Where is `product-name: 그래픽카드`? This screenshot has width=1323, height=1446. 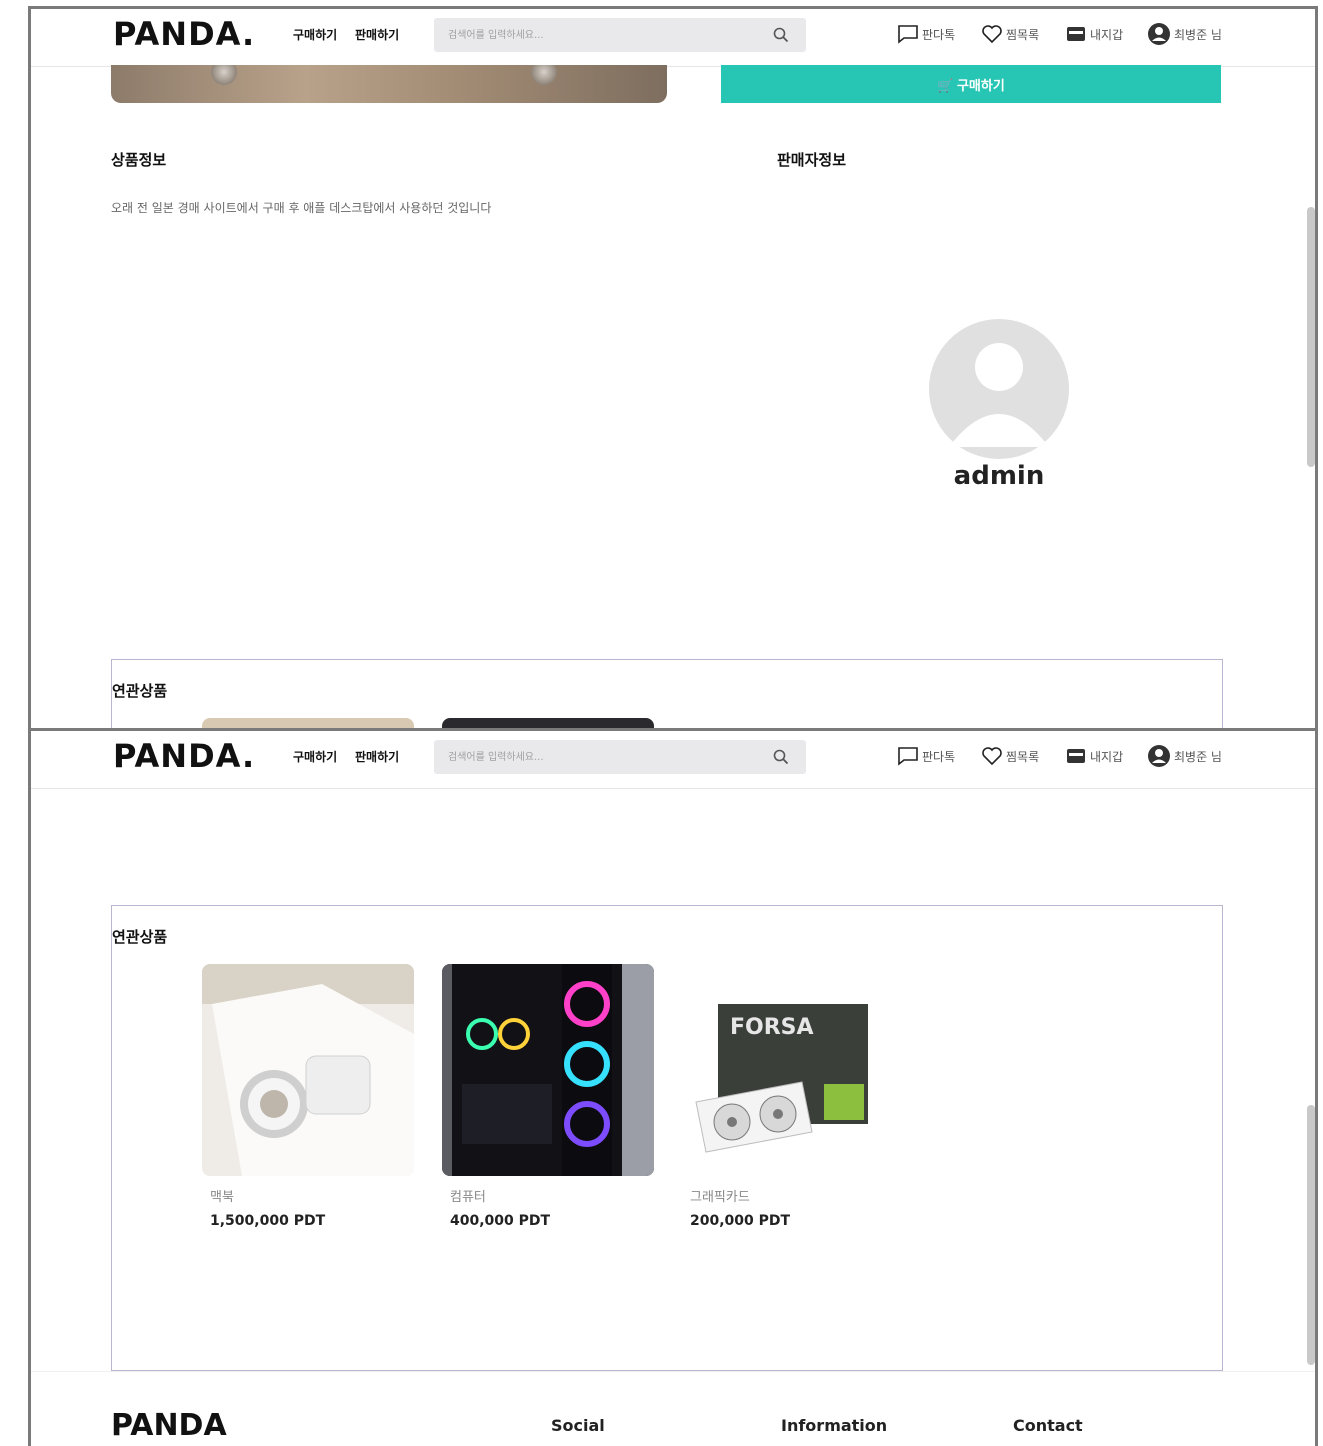 product-name: 그래픽카드 is located at coordinates (720, 1197).